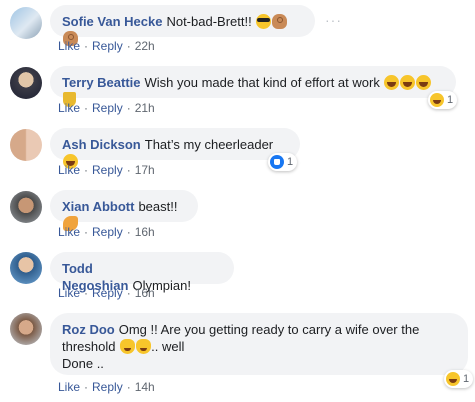 The width and height of the screenshot is (475, 402). I want to click on comment-author: Roz Doo, so click(88, 329).